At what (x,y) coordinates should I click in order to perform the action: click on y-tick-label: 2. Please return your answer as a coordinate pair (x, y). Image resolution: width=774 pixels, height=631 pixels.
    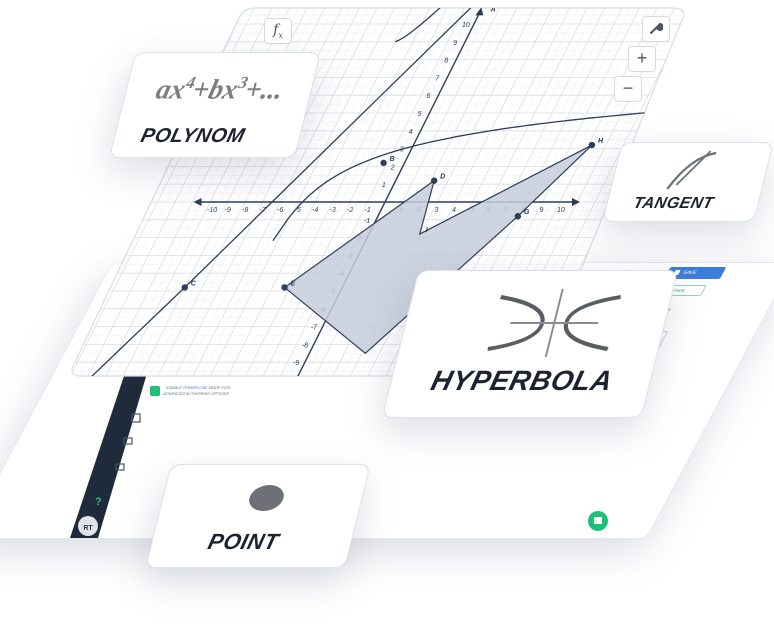
    Looking at the image, I should click on (392, 167).